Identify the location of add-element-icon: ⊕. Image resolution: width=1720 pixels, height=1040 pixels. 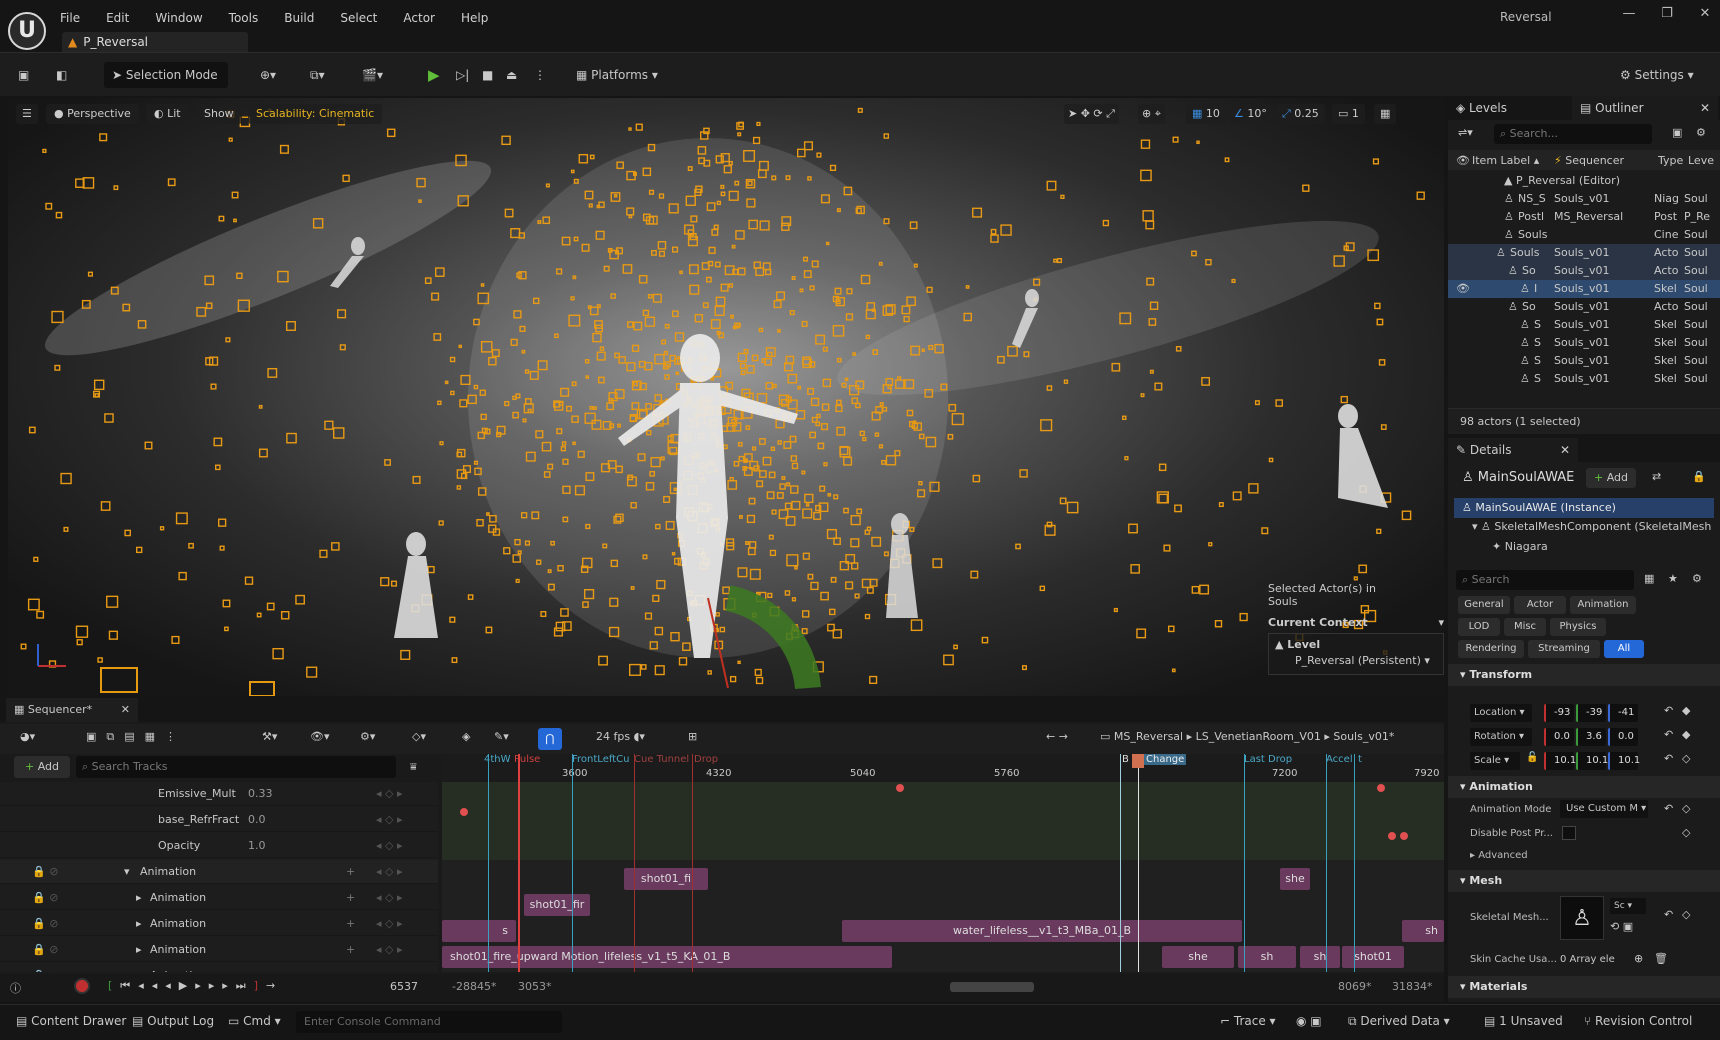
(1638, 958).